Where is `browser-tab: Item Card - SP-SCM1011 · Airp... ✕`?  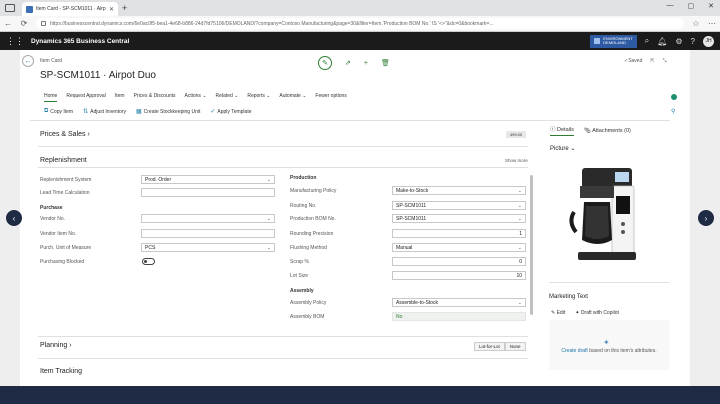 browser-tab: Item Card - SP-SCM1011 · Airp... ✕ is located at coordinates (70, 9).